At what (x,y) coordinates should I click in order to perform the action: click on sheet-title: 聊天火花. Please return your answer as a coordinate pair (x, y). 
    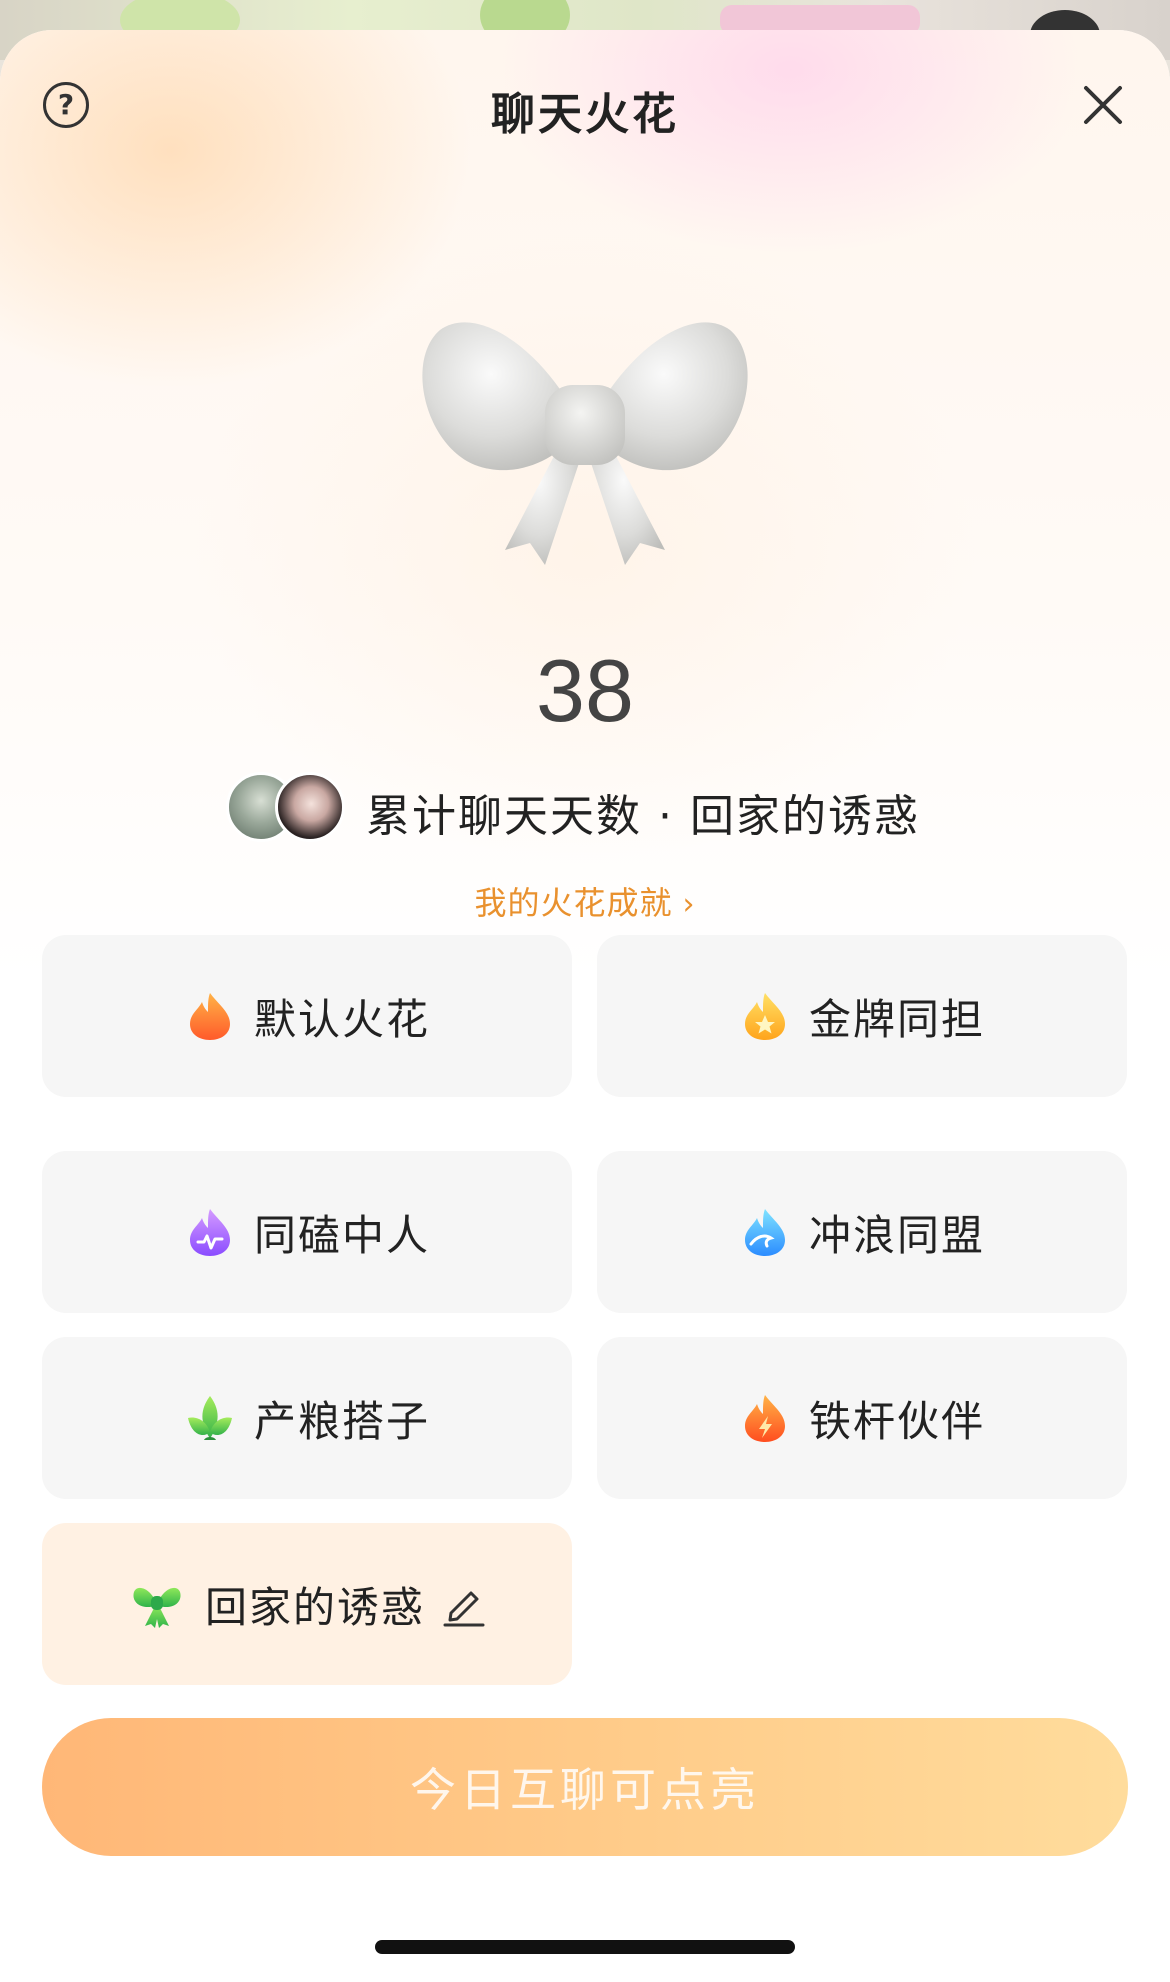
    Looking at the image, I should click on (585, 114).